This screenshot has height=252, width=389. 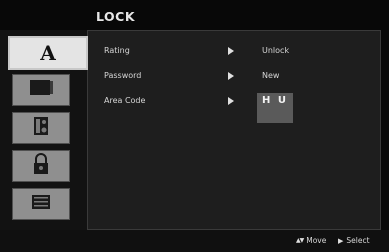 What do you see at coordinates (231, 76) in the screenshot?
I see `password-arrow-icon` at bounding box center [231, 76].